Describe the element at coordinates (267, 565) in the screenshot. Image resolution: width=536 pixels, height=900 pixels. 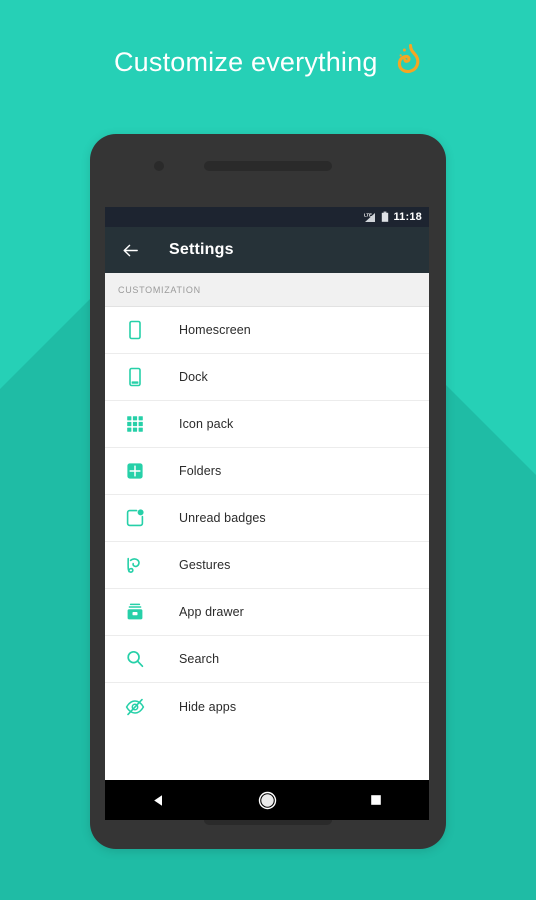
I see `list-item-gestures: Gestures` at that location.